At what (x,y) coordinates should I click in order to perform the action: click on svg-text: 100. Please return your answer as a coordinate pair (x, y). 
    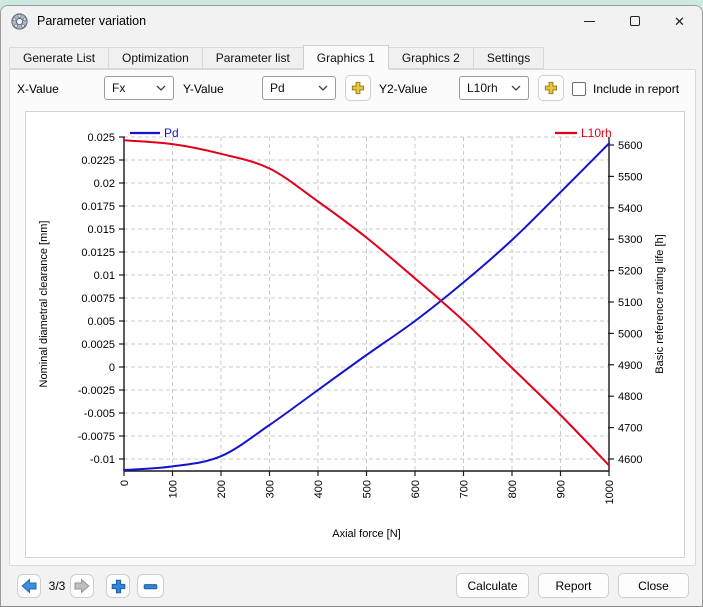
    Looking at the image, I should click on (174, 489).